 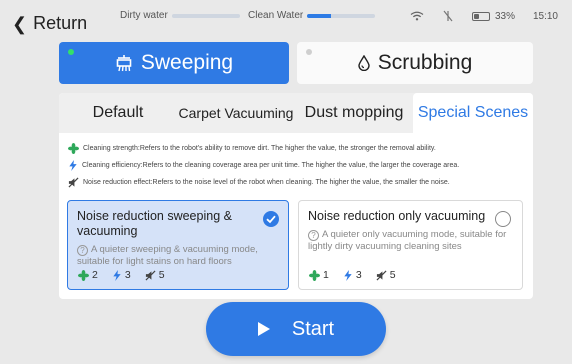 I want to click on tab-default: Default, so click(x=118, y=113).